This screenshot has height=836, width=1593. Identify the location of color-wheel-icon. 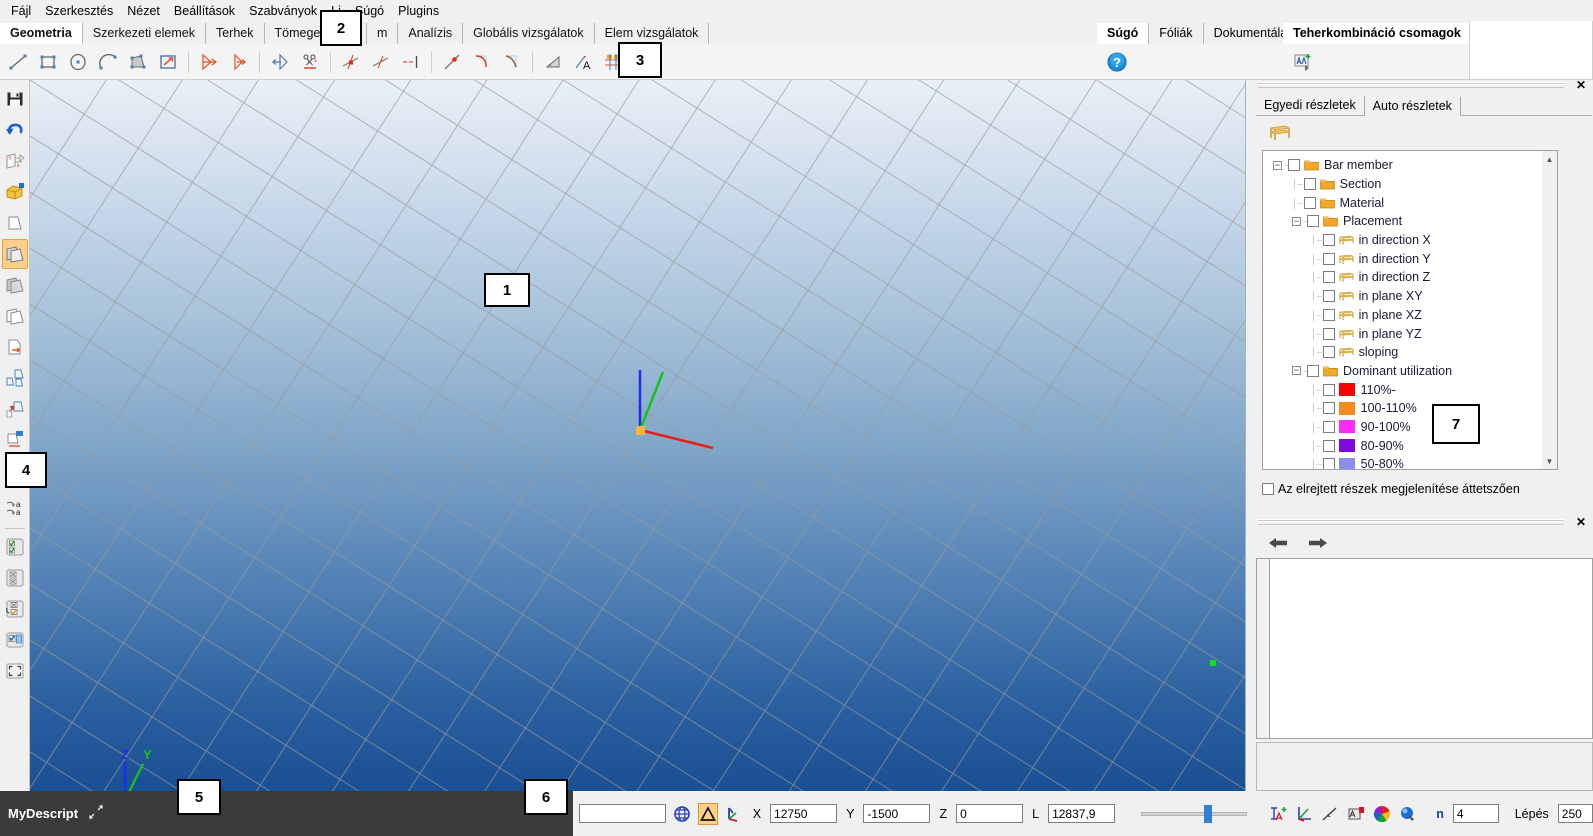
(1382, 814).